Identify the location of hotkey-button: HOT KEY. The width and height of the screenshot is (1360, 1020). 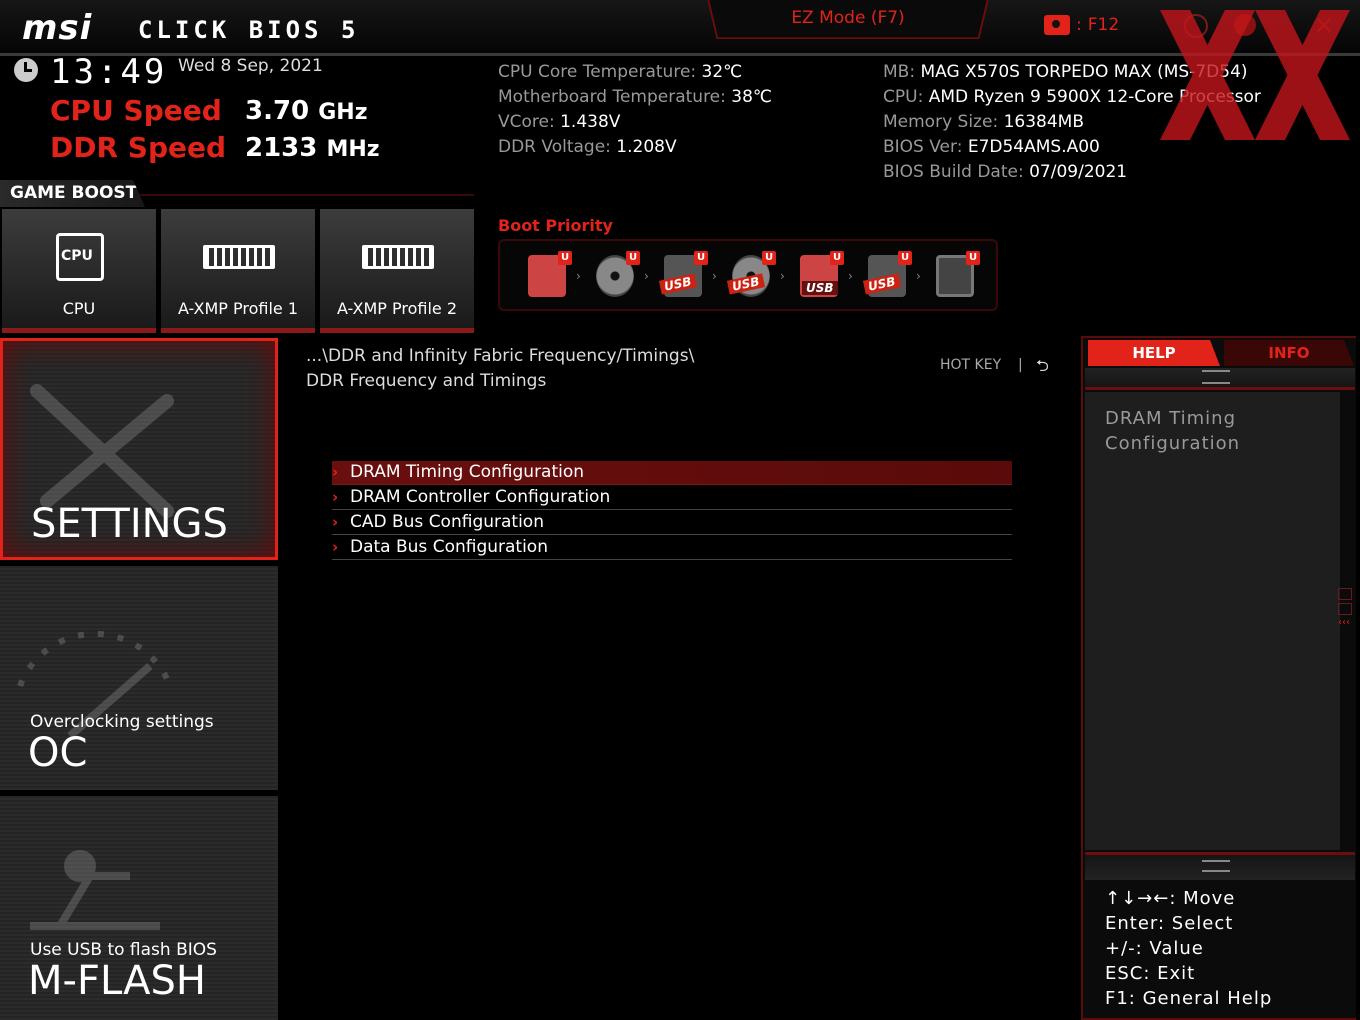
(970, 365).